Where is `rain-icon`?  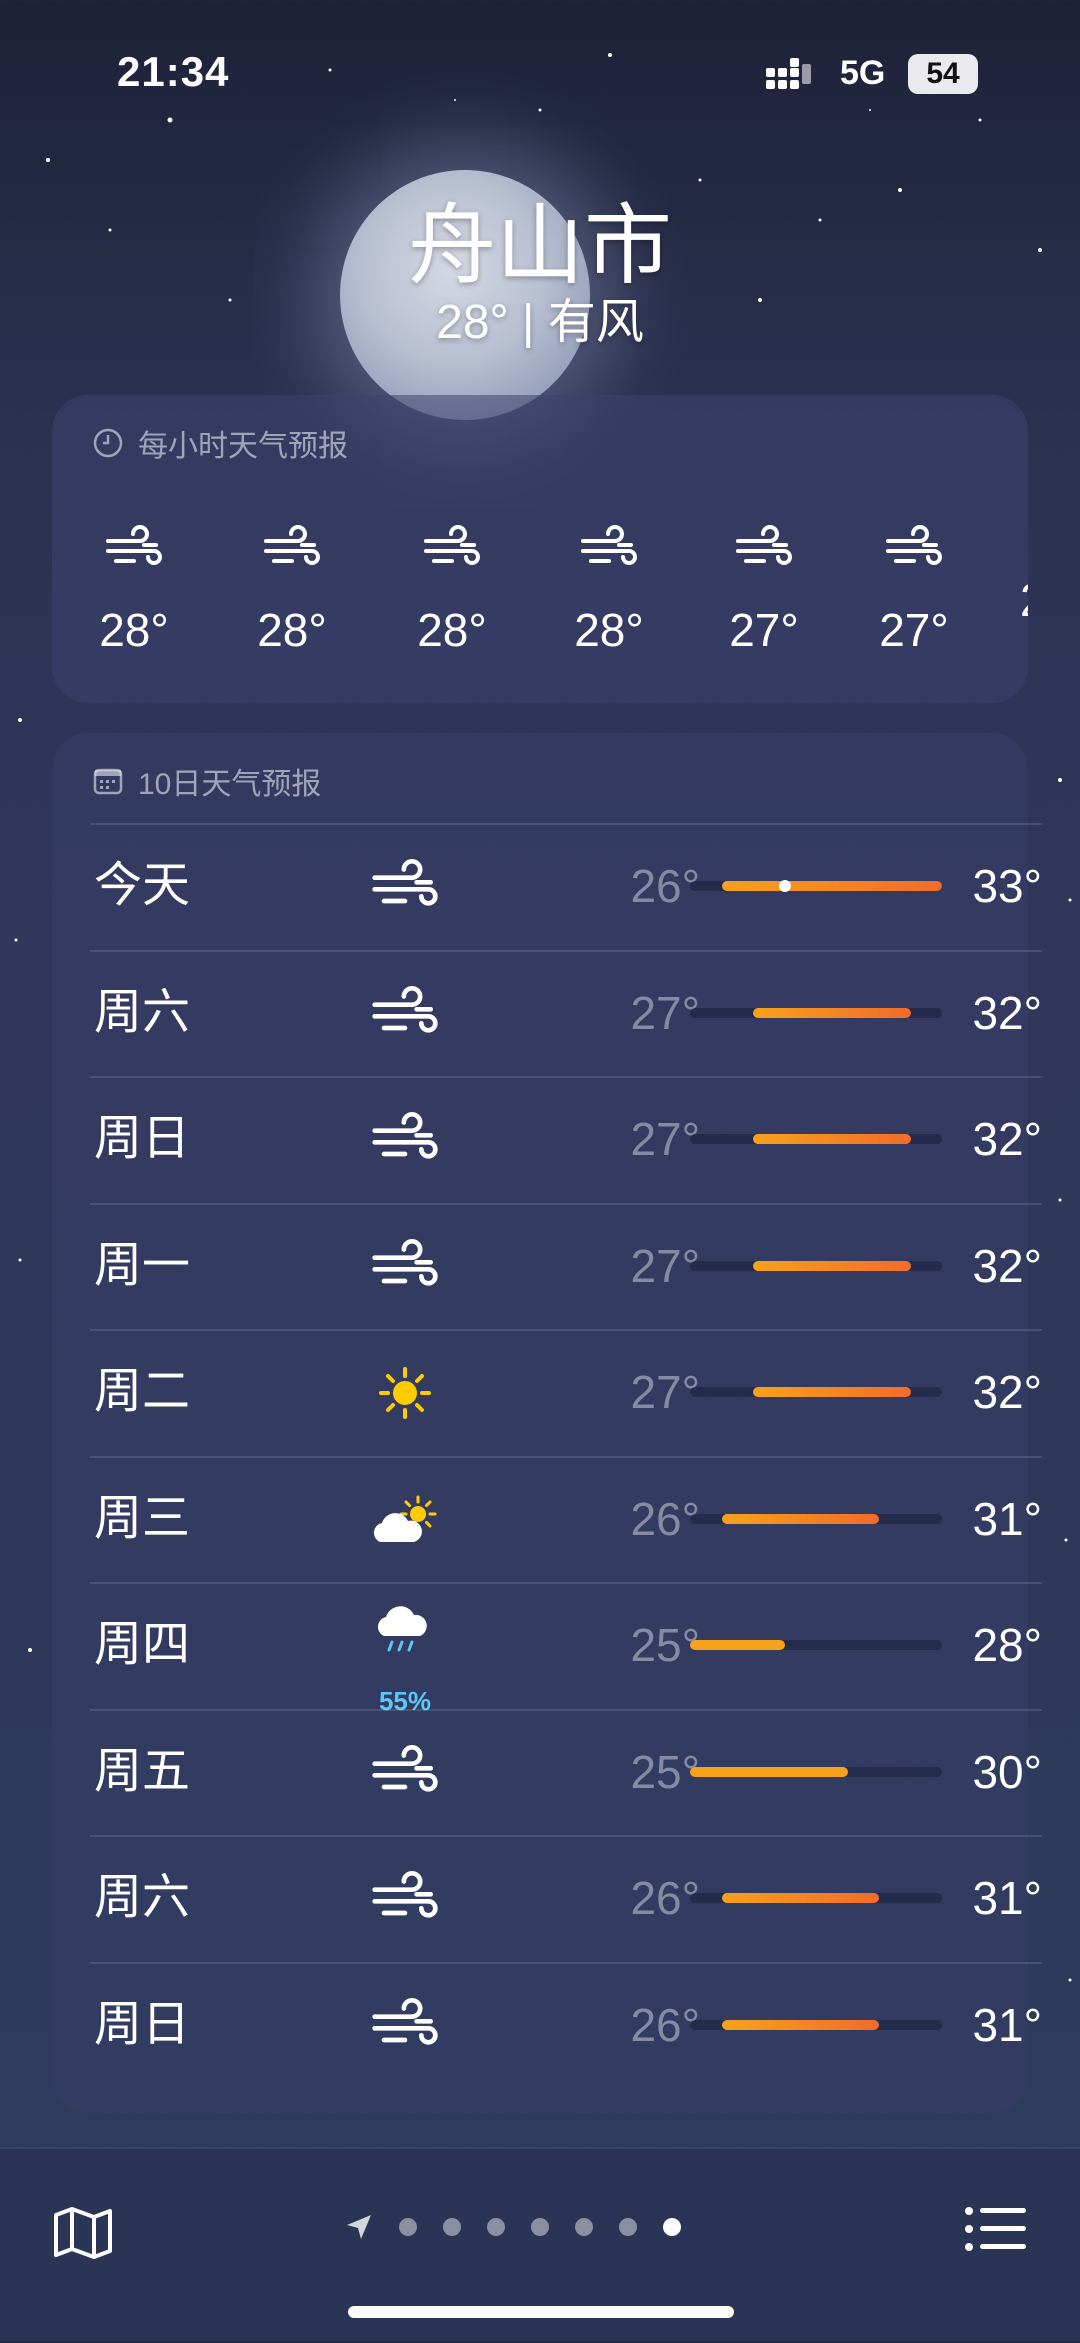 rain-icon is located at coordinates (402, 1629).